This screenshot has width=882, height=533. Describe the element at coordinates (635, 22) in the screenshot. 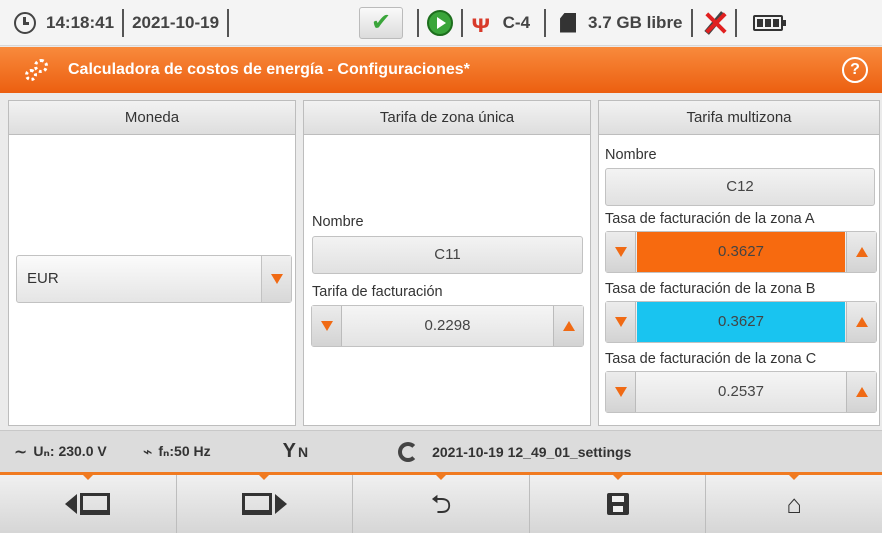

I see `status-storage: 3.7 GB libre` at that location.